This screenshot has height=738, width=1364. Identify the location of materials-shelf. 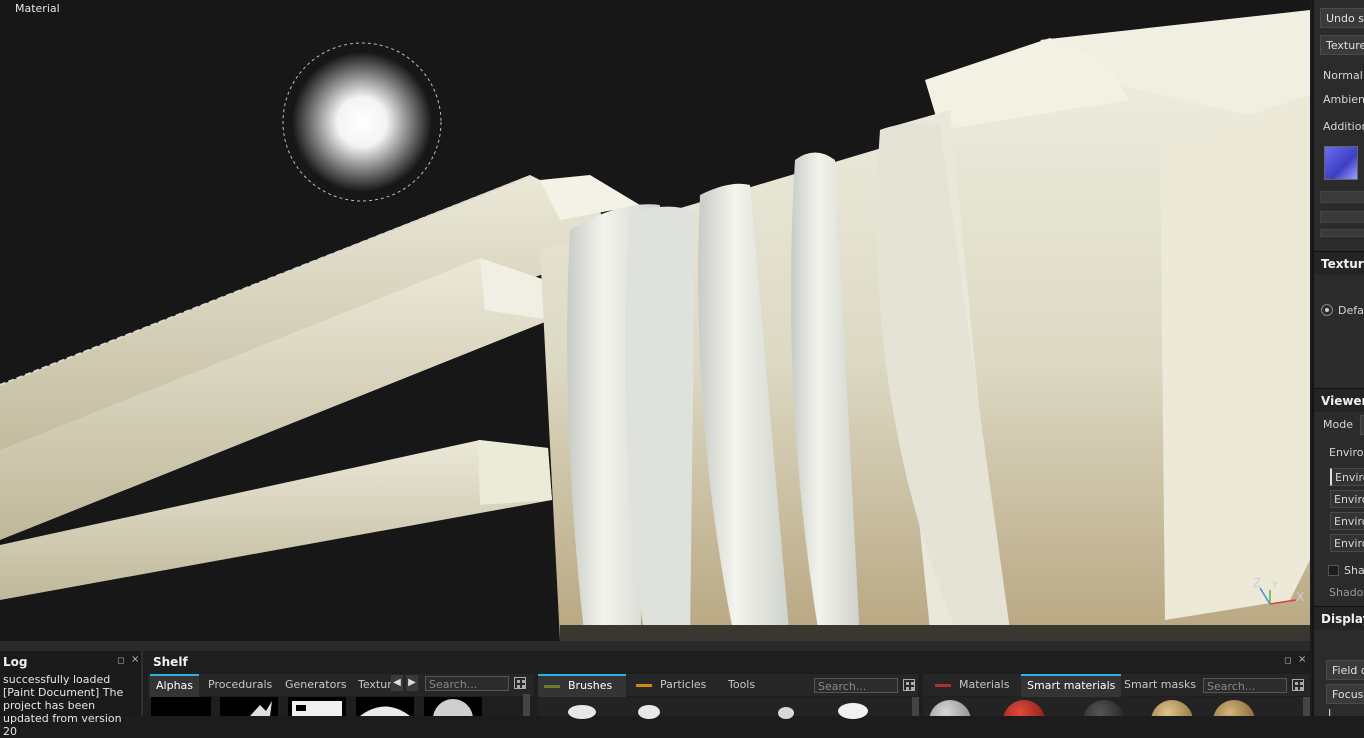
(1116, 706).